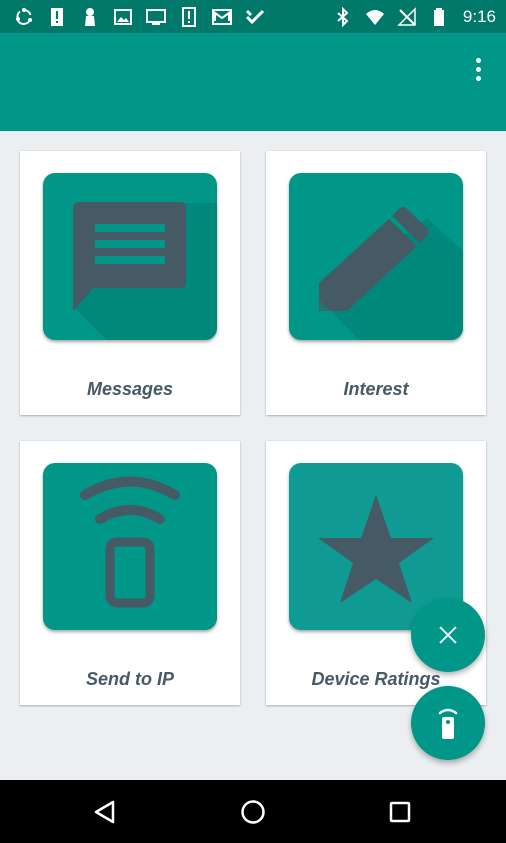 This screenshot has height=843, width=506. Describe the element at coordinates (129, 679) in the screenshot. I see `send-to-ip-label: Send to IP` at that location.